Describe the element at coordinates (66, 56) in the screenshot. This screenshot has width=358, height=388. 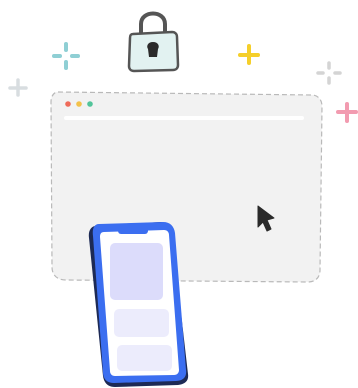
I see `sparkle-teal-icon` at that location.